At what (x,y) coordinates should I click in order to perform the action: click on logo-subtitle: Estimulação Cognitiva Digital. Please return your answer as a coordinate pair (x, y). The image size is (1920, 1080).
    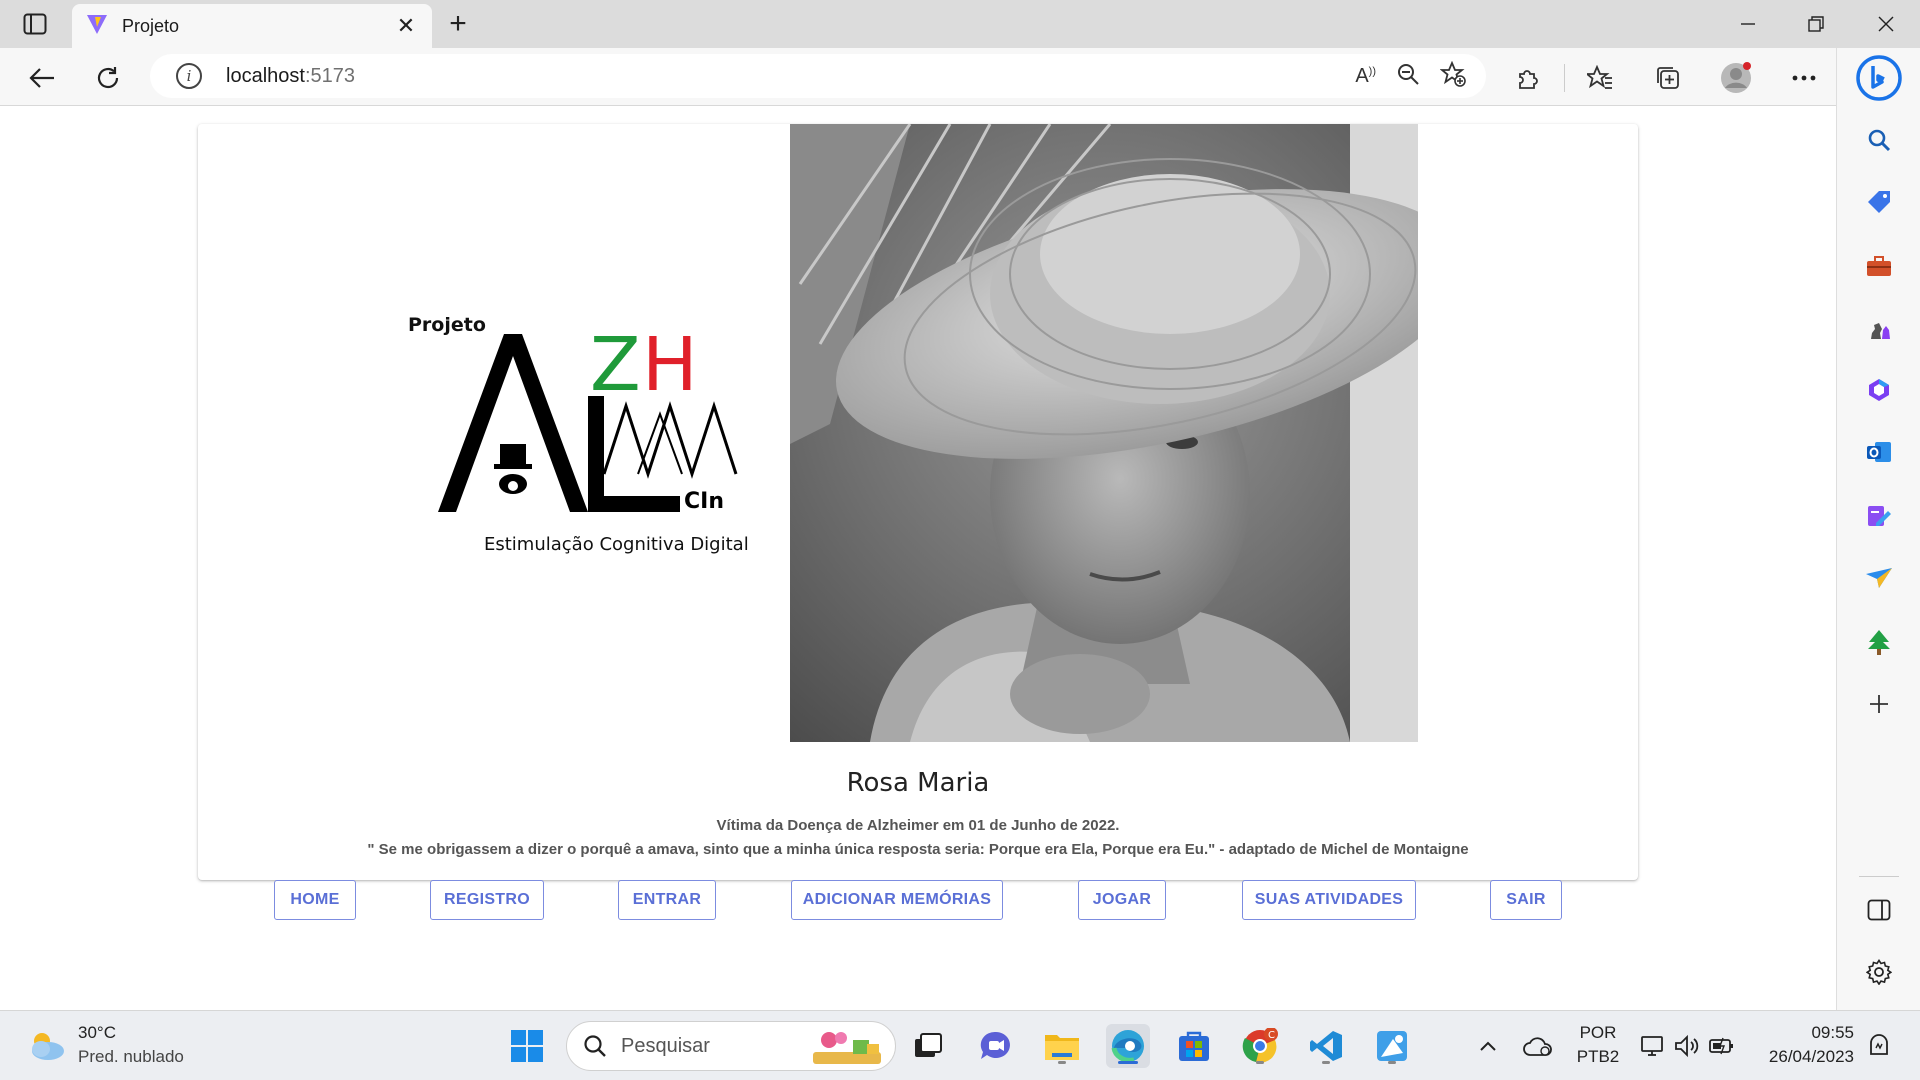
    Looking at the image, I should click on (616, 544).